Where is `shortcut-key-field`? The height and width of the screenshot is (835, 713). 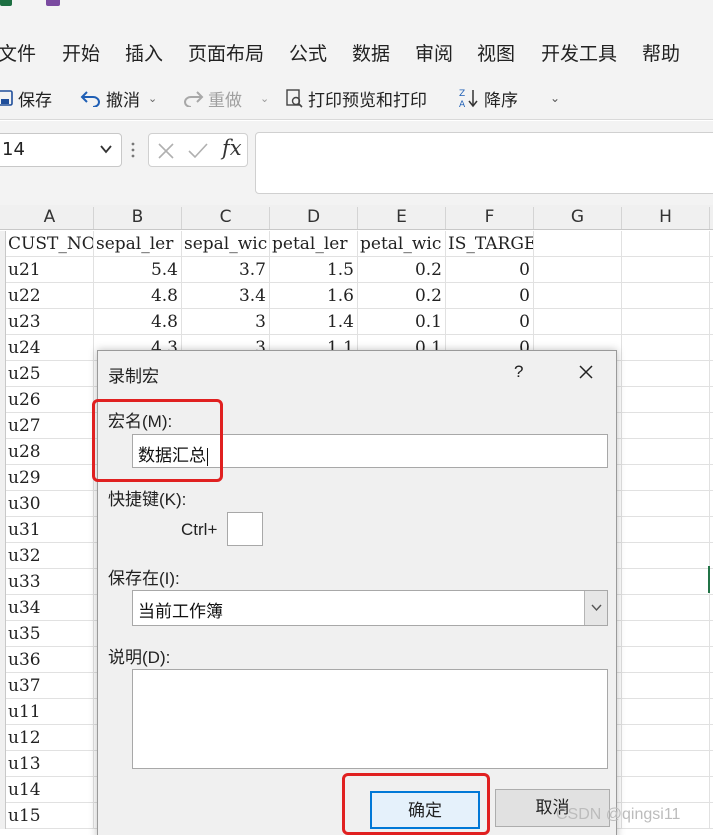 shortcut-key-field is located at coordinates (245, 529).